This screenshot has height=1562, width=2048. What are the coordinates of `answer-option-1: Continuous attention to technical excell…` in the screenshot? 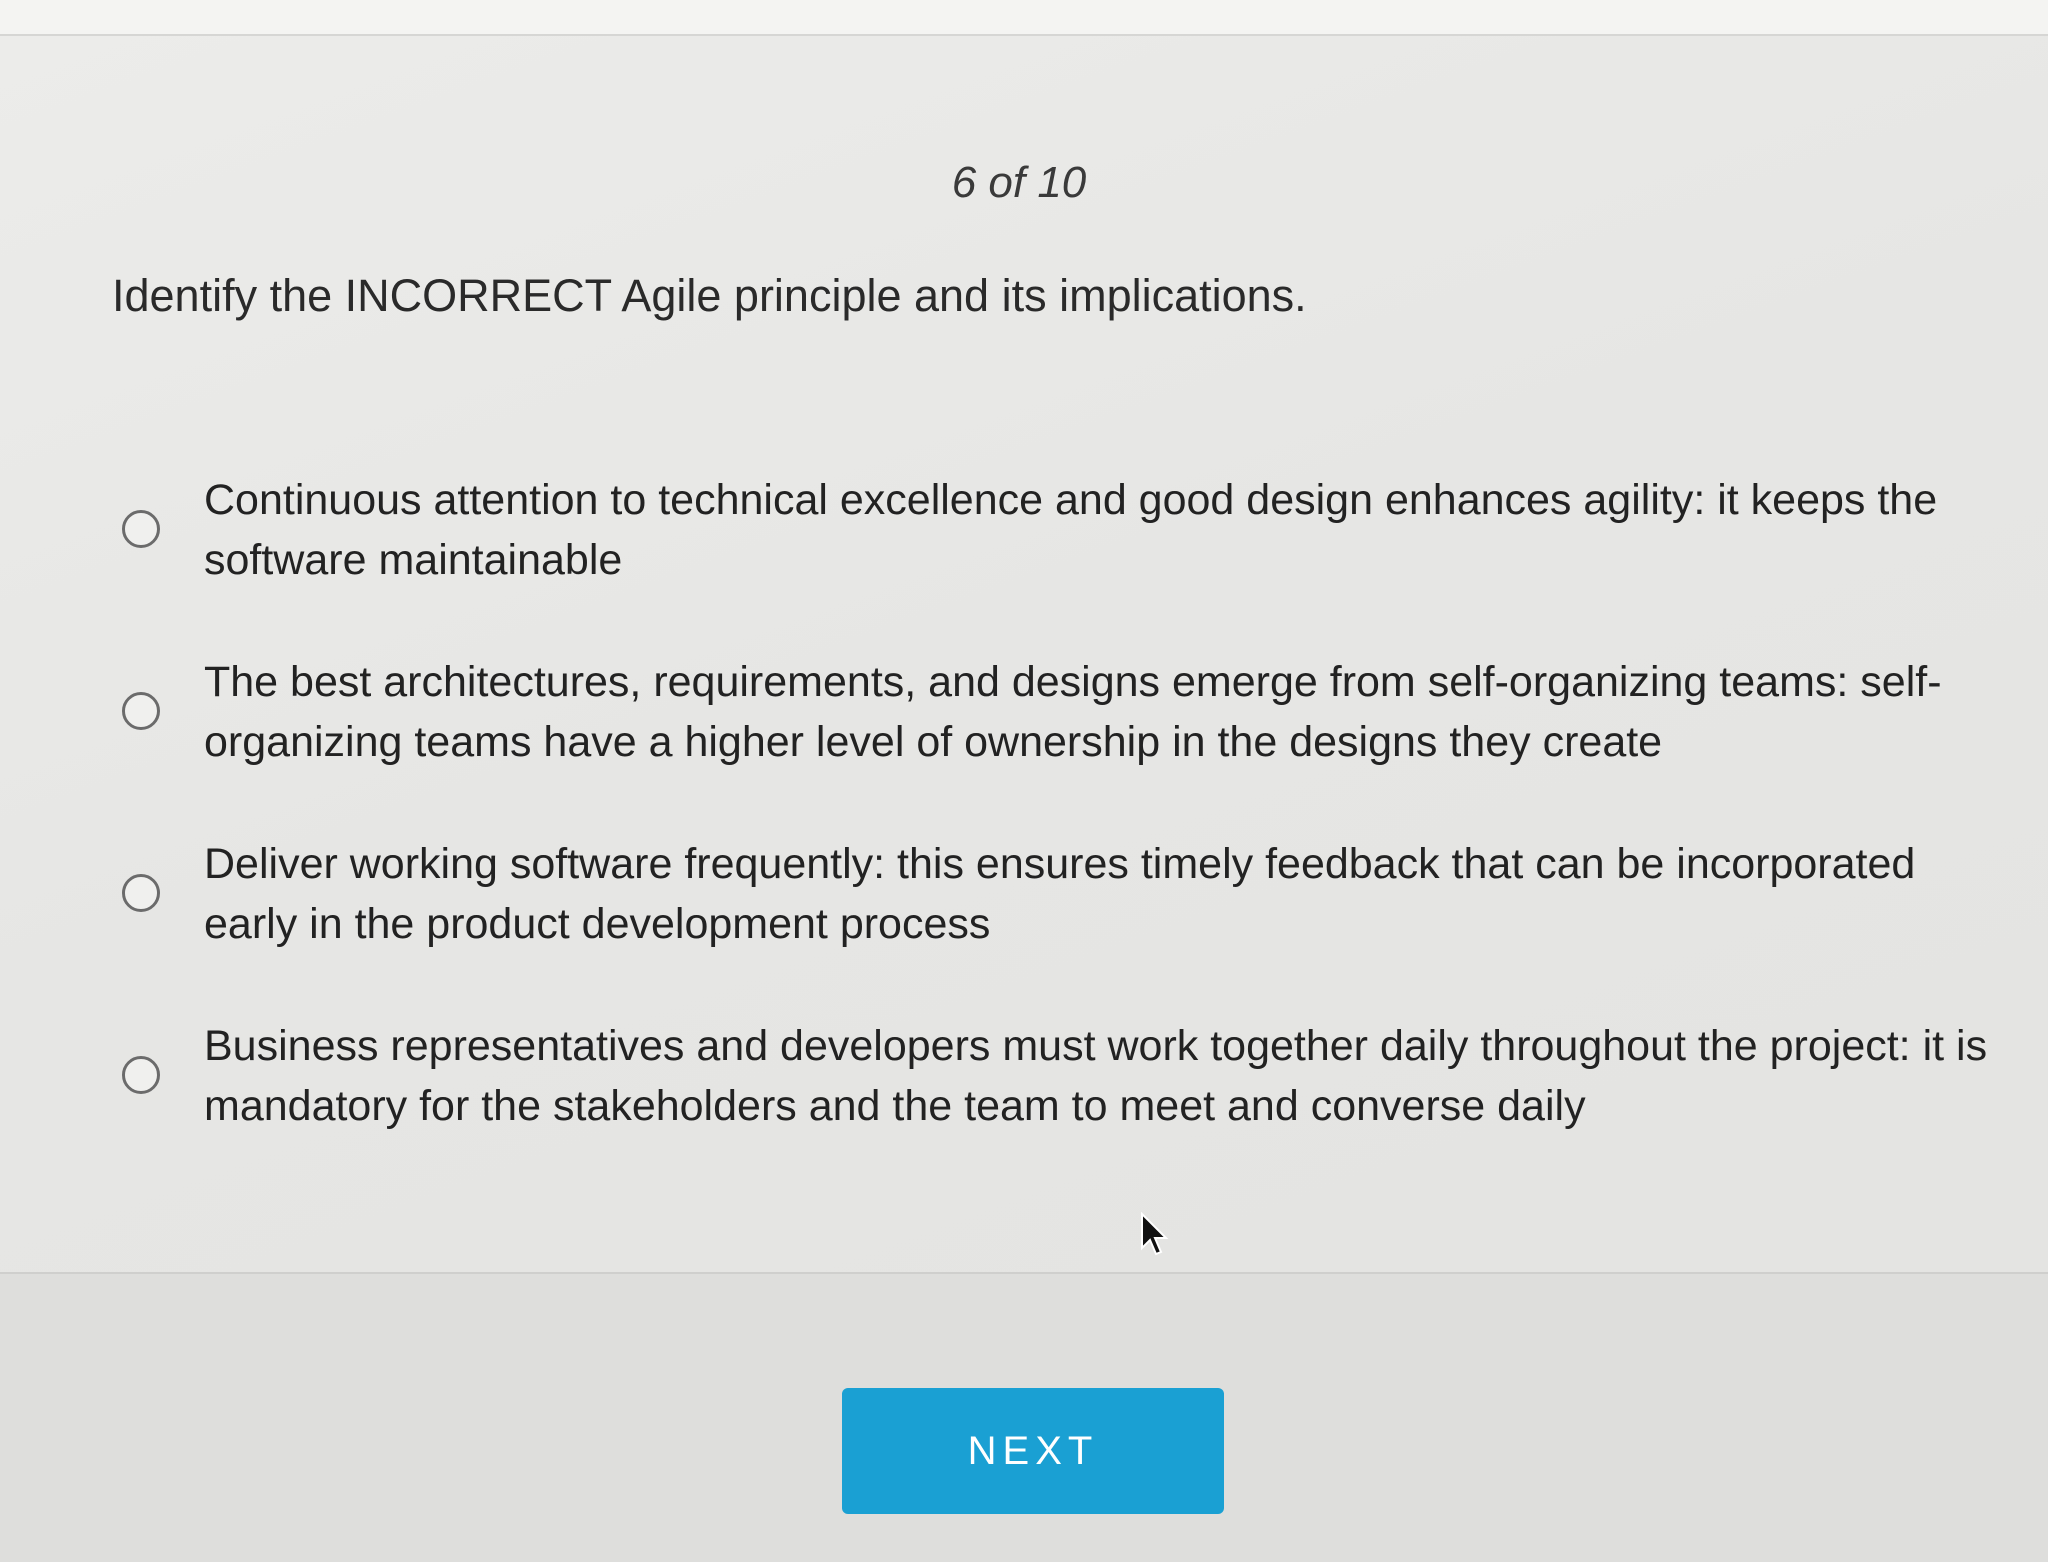 It's located at (1062, 530).